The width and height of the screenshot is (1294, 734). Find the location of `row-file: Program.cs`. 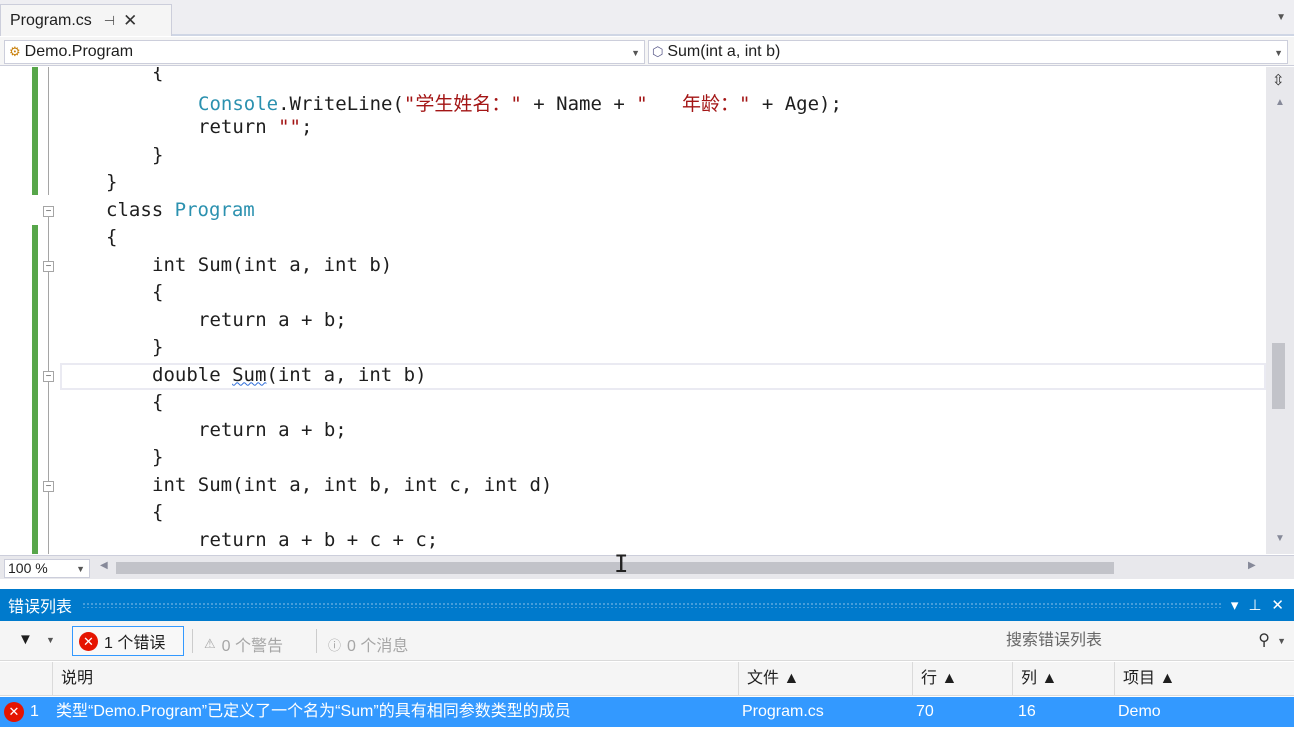

row-file: Program.cs is located at coordinates (783, 711).